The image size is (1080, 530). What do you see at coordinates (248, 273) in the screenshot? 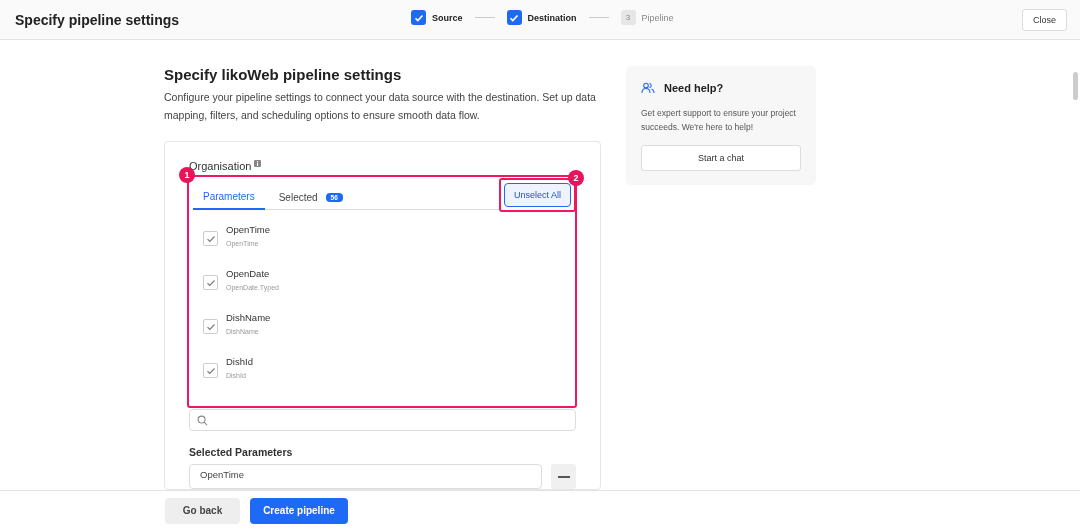
I see `parameter-name: OpenDate` at bounding box center [248, 273].